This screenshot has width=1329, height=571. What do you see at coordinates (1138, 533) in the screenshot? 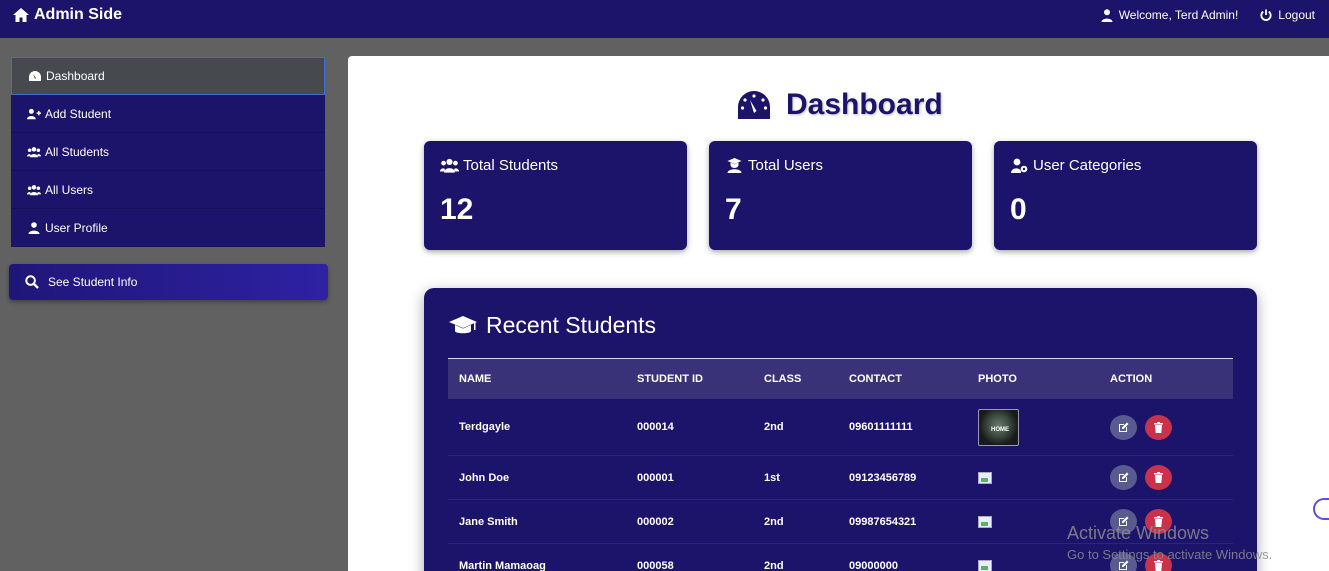
I see `watermark-line1: Activate Windows` at bounding box center [1138, 533].